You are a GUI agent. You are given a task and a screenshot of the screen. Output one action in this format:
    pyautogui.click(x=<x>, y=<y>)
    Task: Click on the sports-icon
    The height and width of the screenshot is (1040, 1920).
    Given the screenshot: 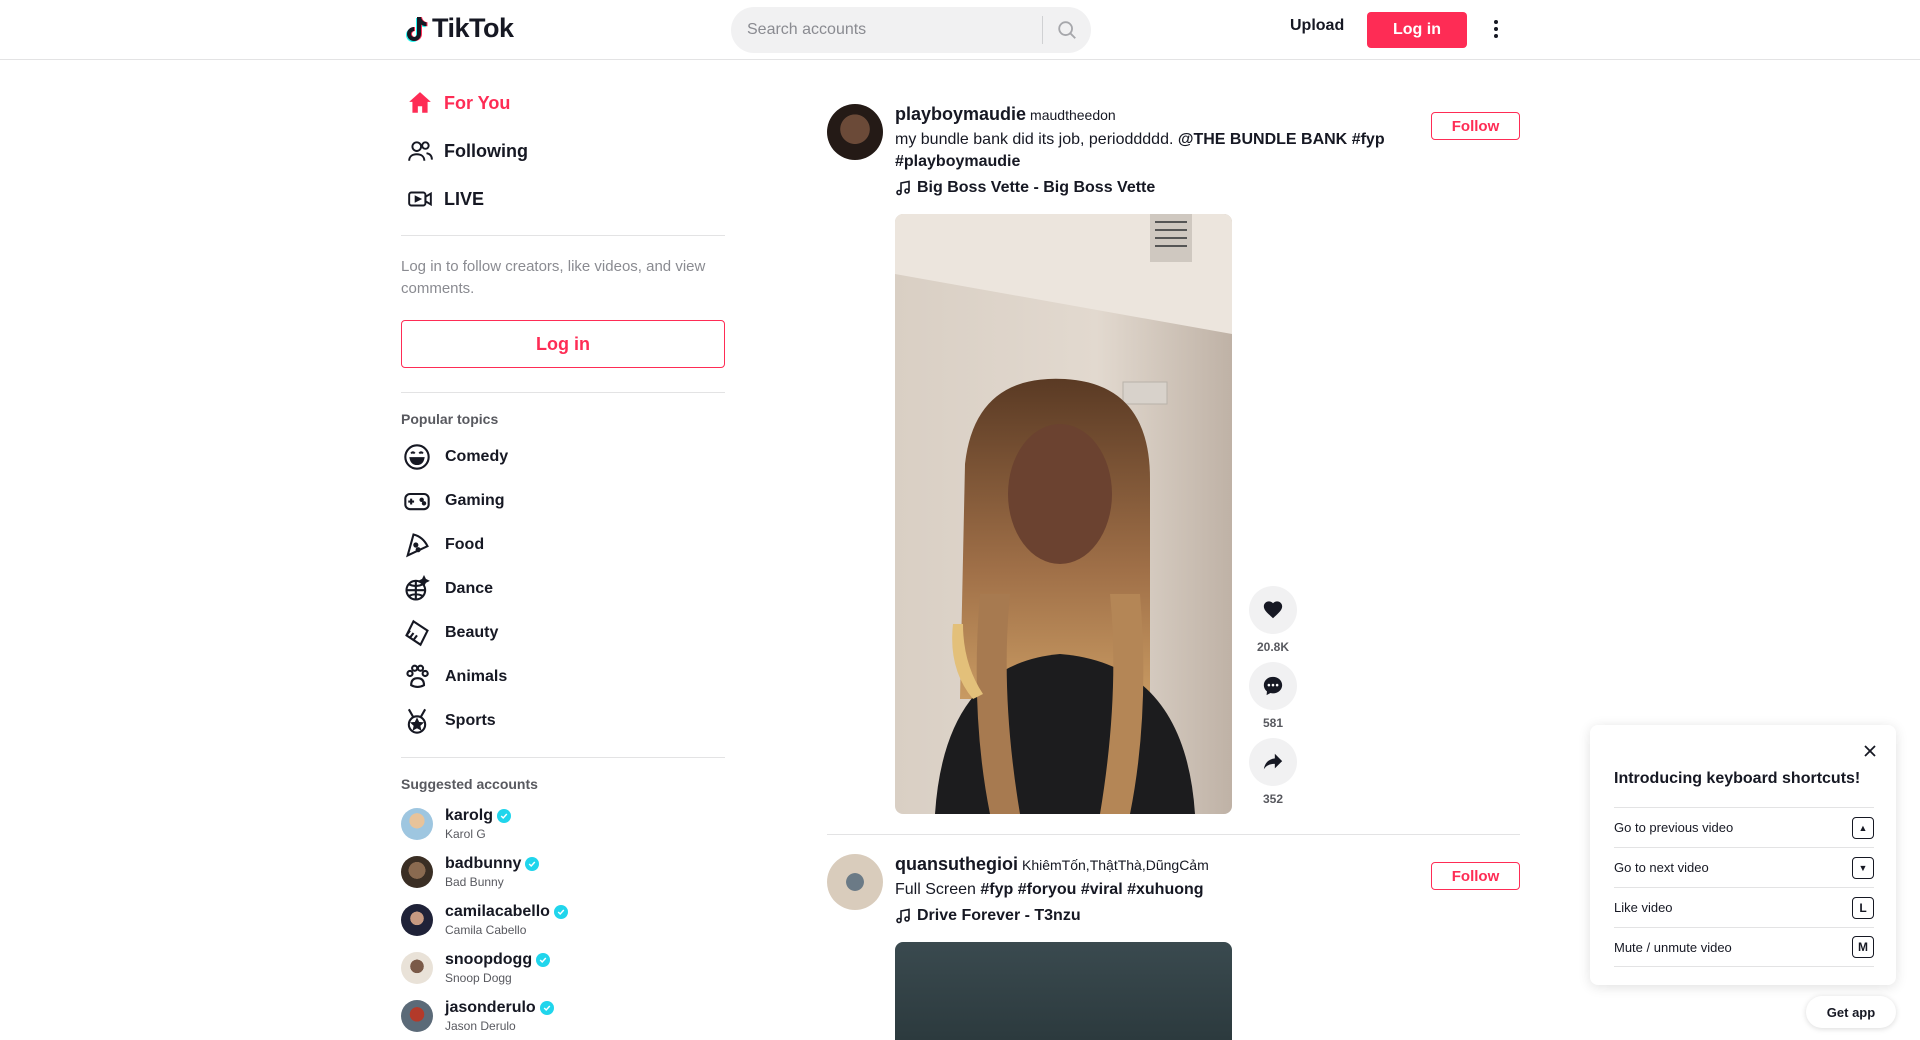 What is the action you would take?
    pyautogui.click(x=417, y=721)
    